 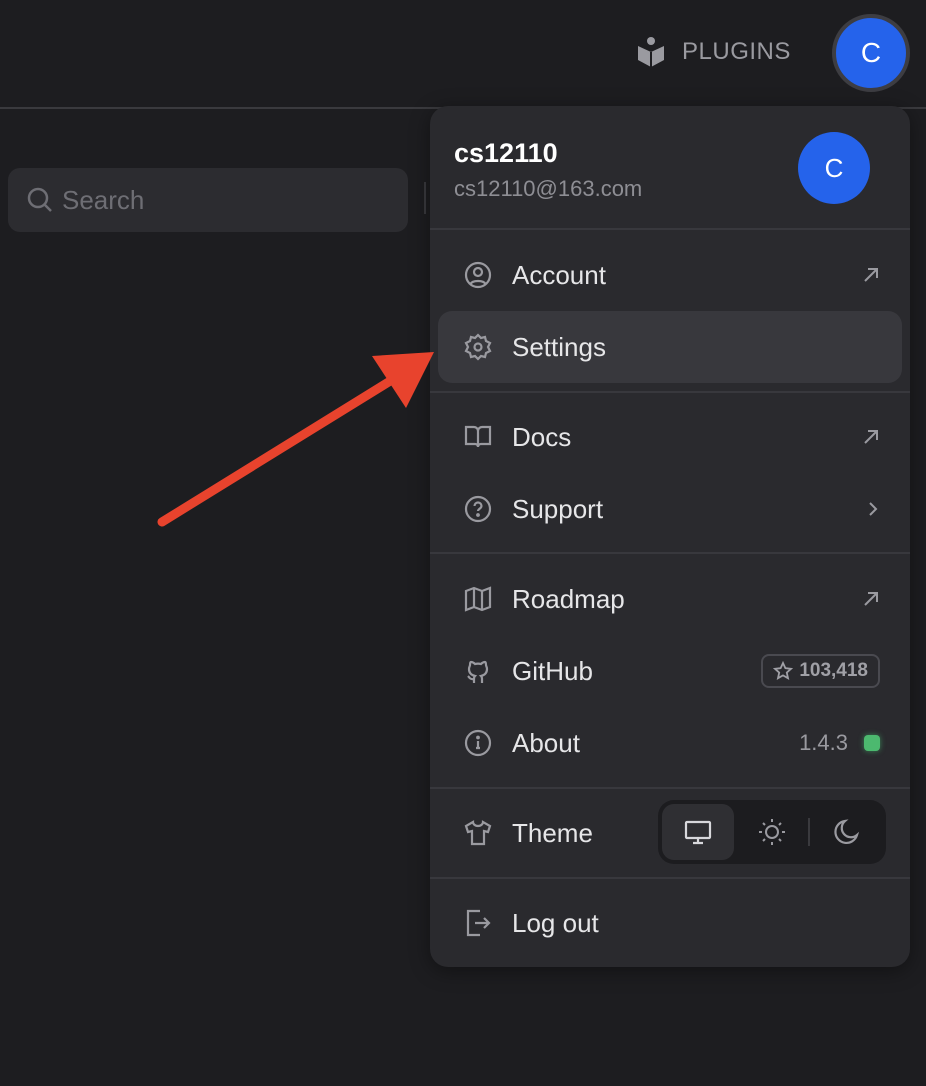 What do you see at coordinates (295, 439) in the screenshot?
I see `annotation-arrow-icon` at bounding box center [295, 439].